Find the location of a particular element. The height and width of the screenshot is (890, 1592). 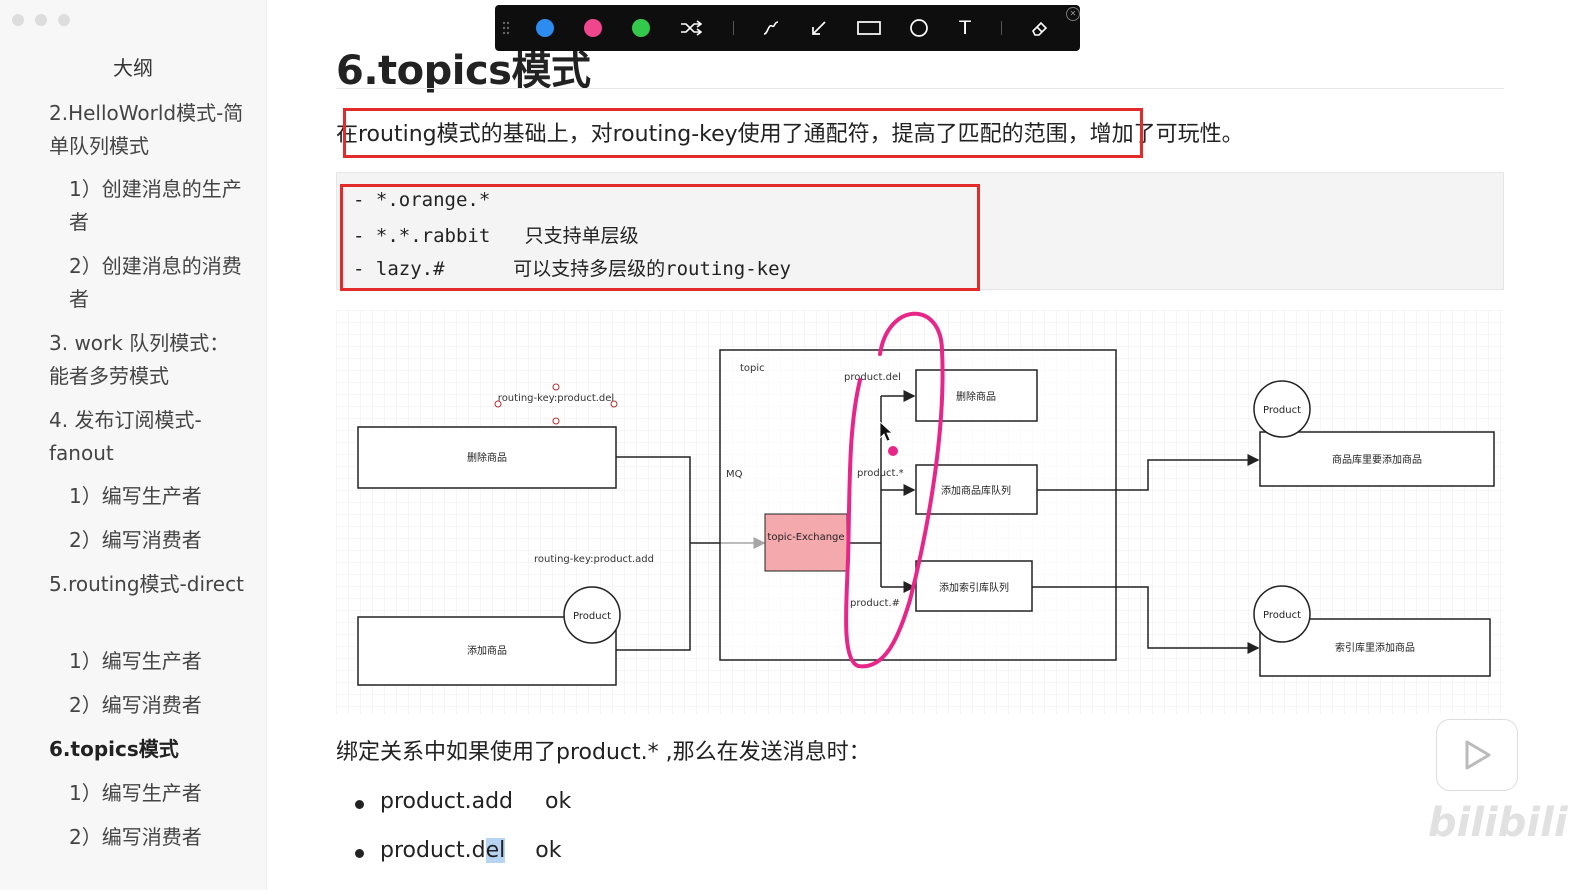

topic-label: topic is located at coordinates (752, 368).